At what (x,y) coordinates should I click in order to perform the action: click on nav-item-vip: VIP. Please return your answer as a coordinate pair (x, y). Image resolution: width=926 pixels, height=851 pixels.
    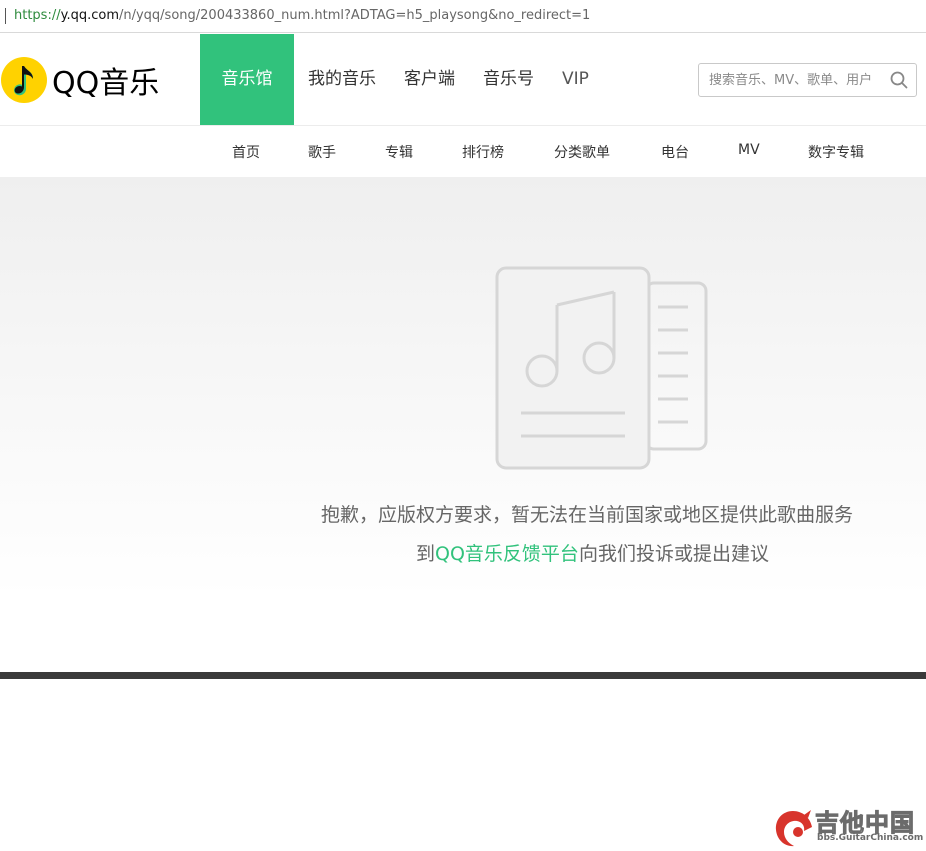
    Looking at the image, I should click on (575, 79).